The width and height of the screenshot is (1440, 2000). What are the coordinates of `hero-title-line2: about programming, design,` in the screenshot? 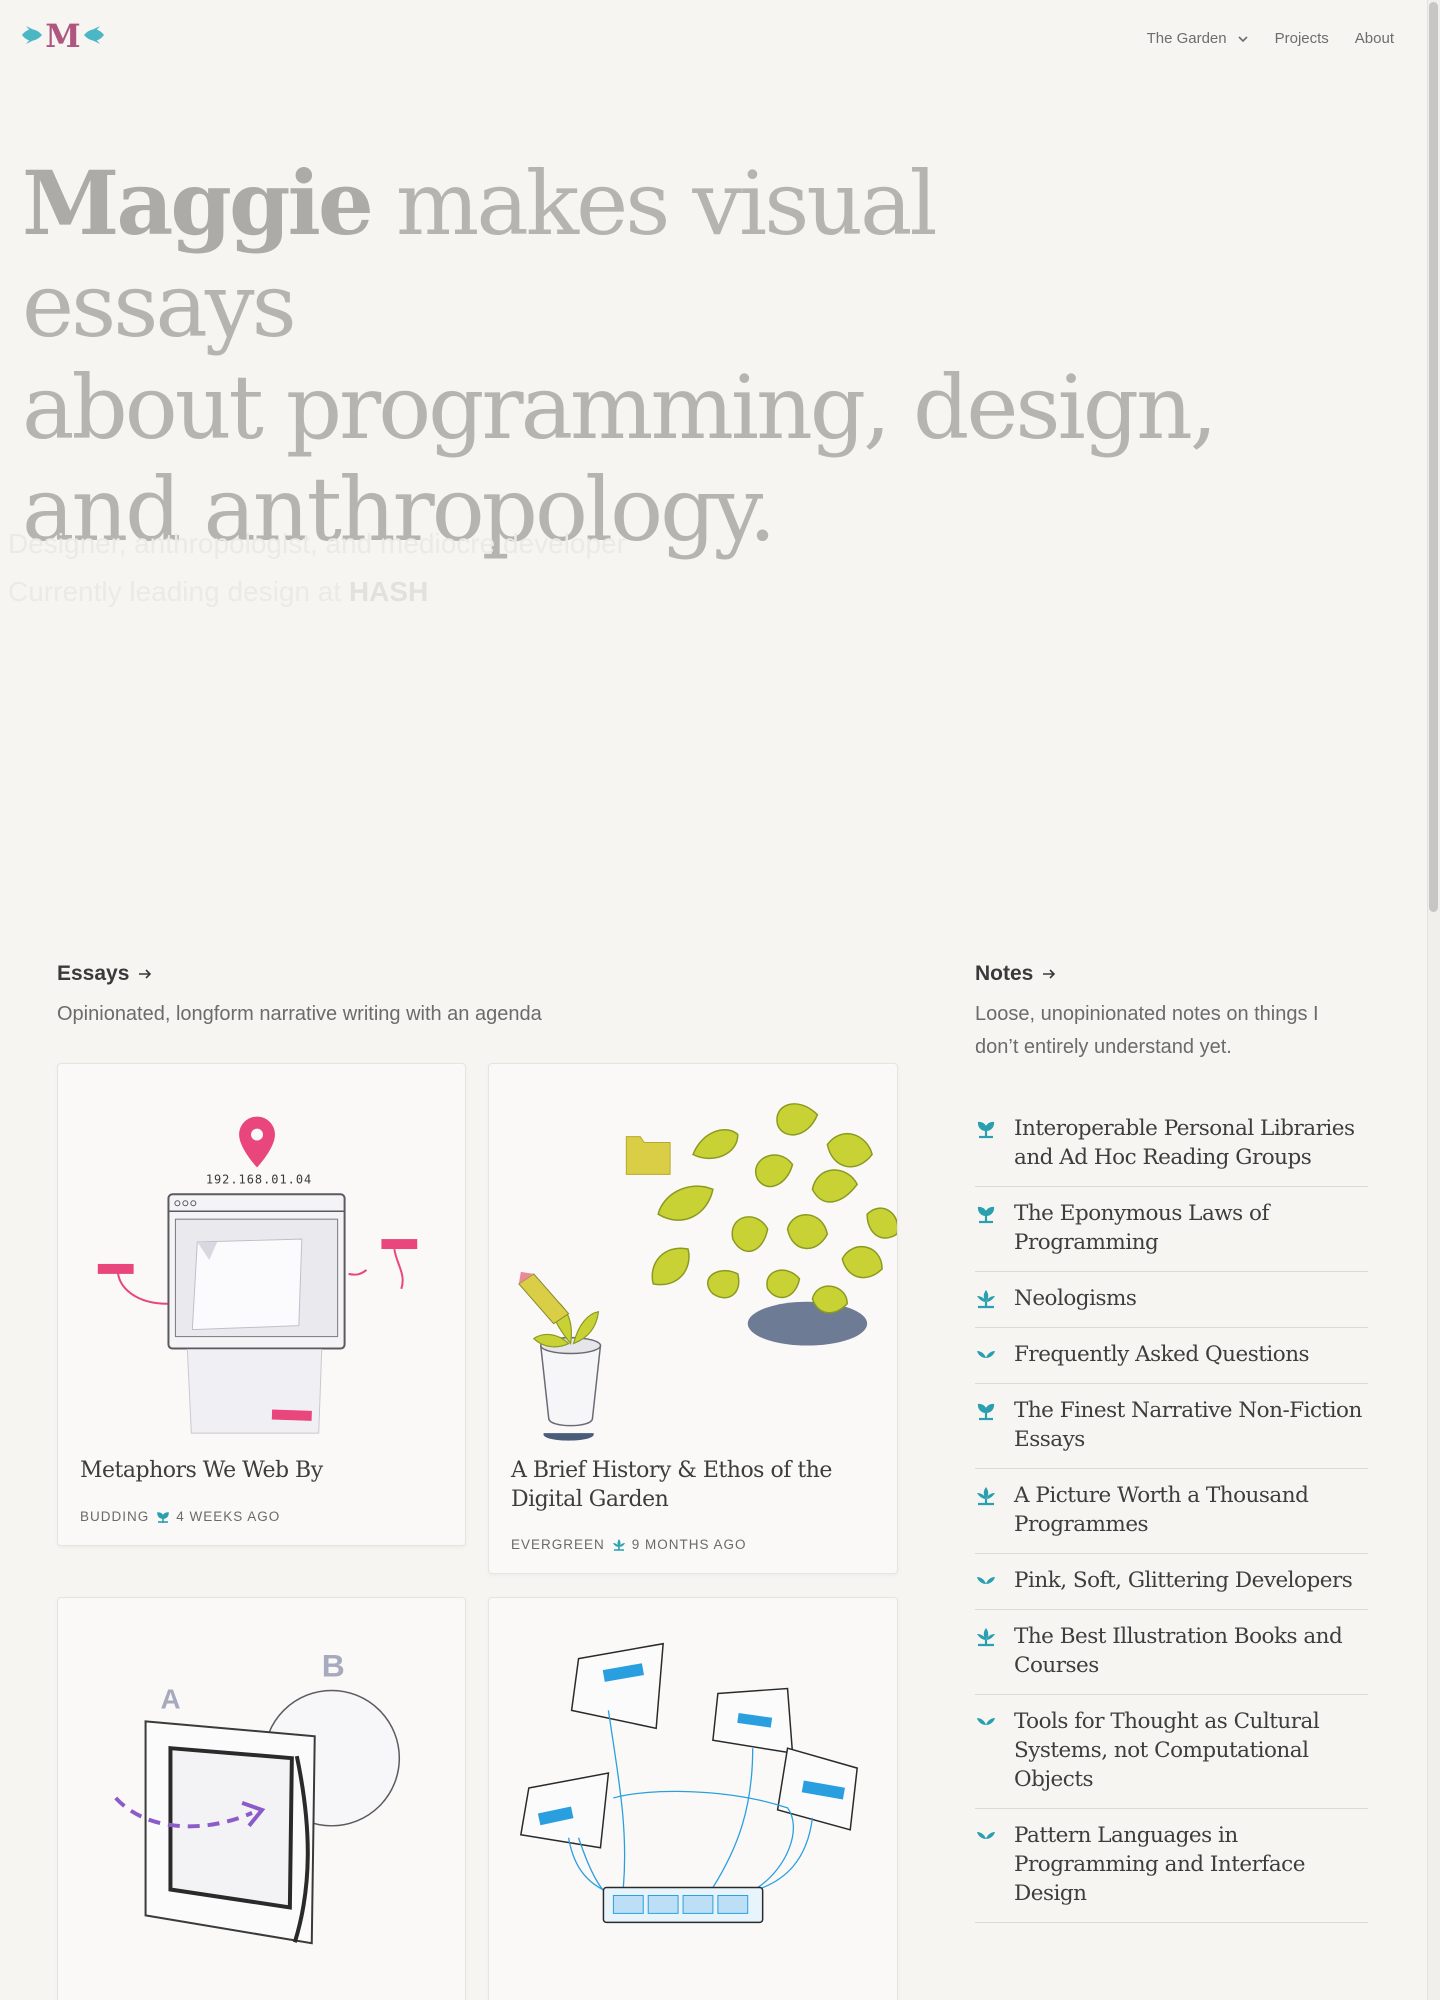 It's located at (620, 407).